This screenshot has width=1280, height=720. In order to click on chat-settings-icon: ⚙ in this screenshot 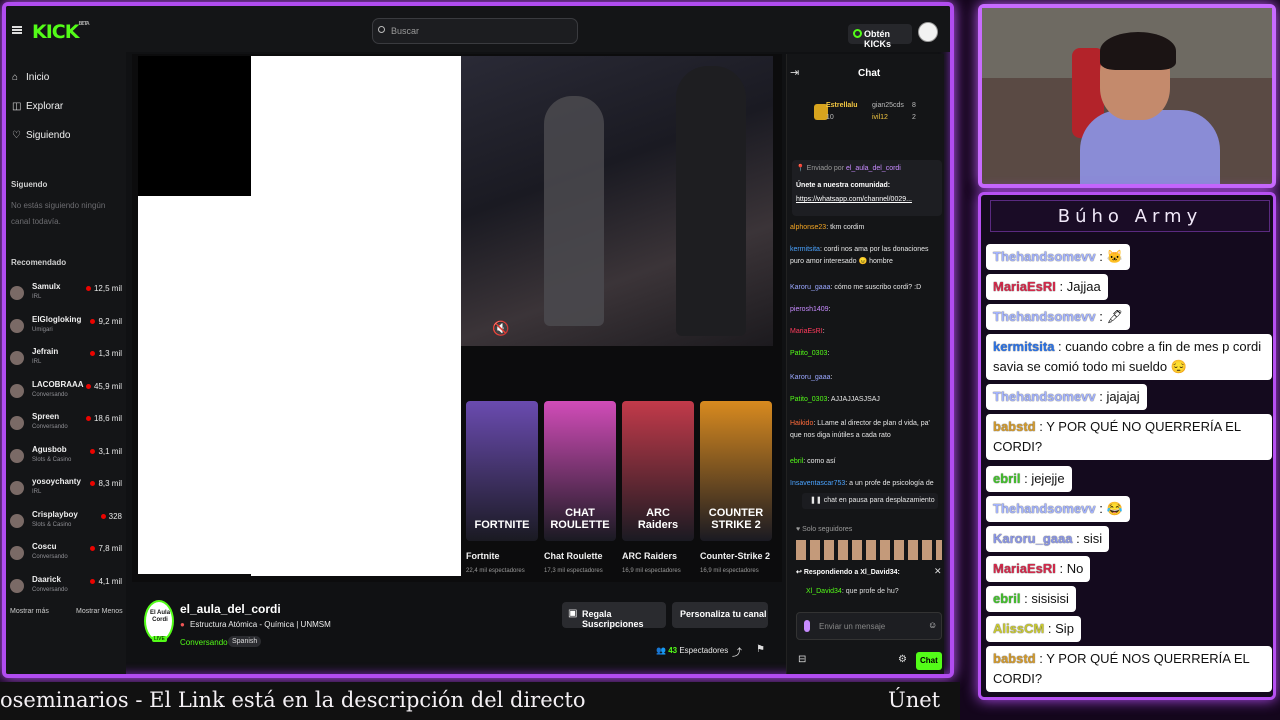, I will do `click(902, 659)`.